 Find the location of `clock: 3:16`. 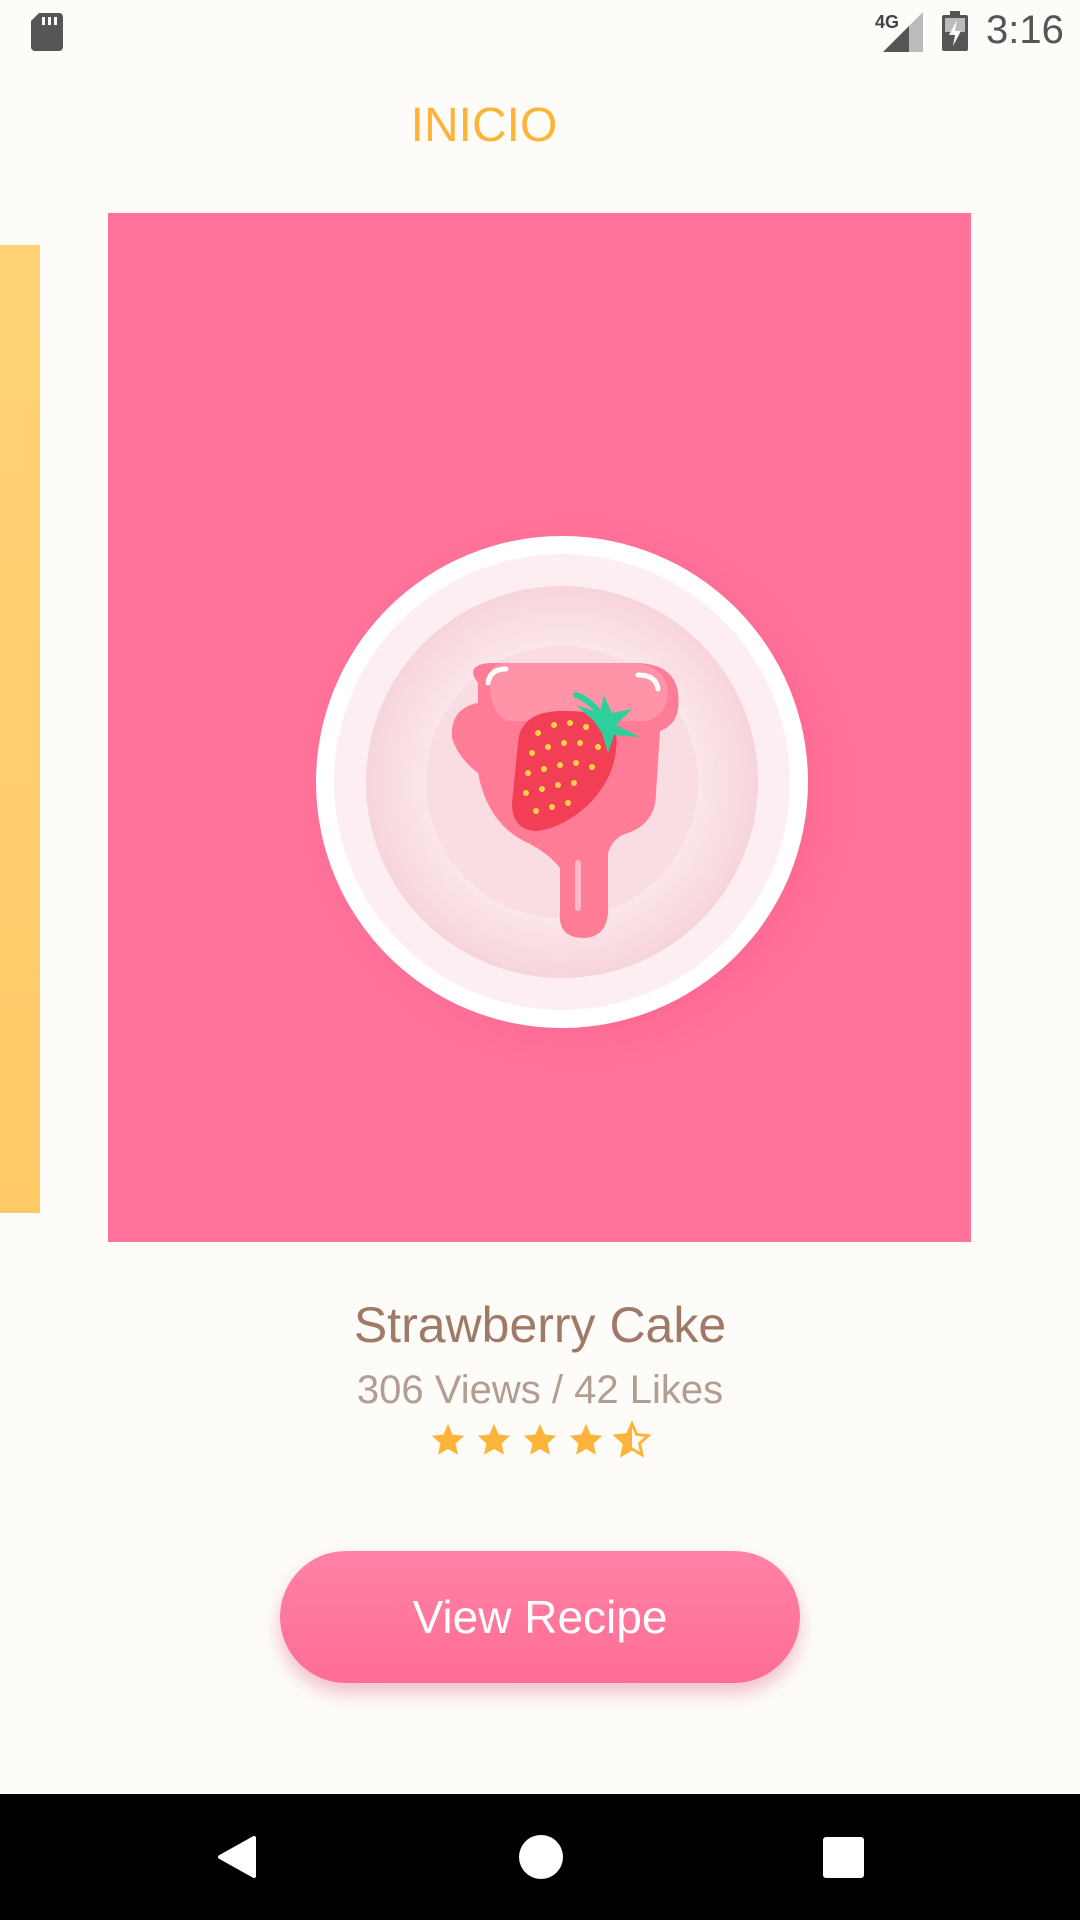

clock: 3:16 is located at coordinates (1025, 30).